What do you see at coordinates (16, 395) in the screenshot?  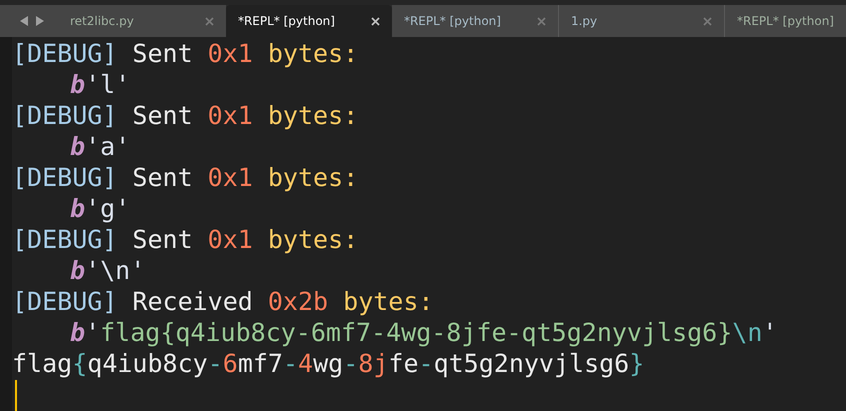 I see `text-cursor` at bounding box center [16, 395].